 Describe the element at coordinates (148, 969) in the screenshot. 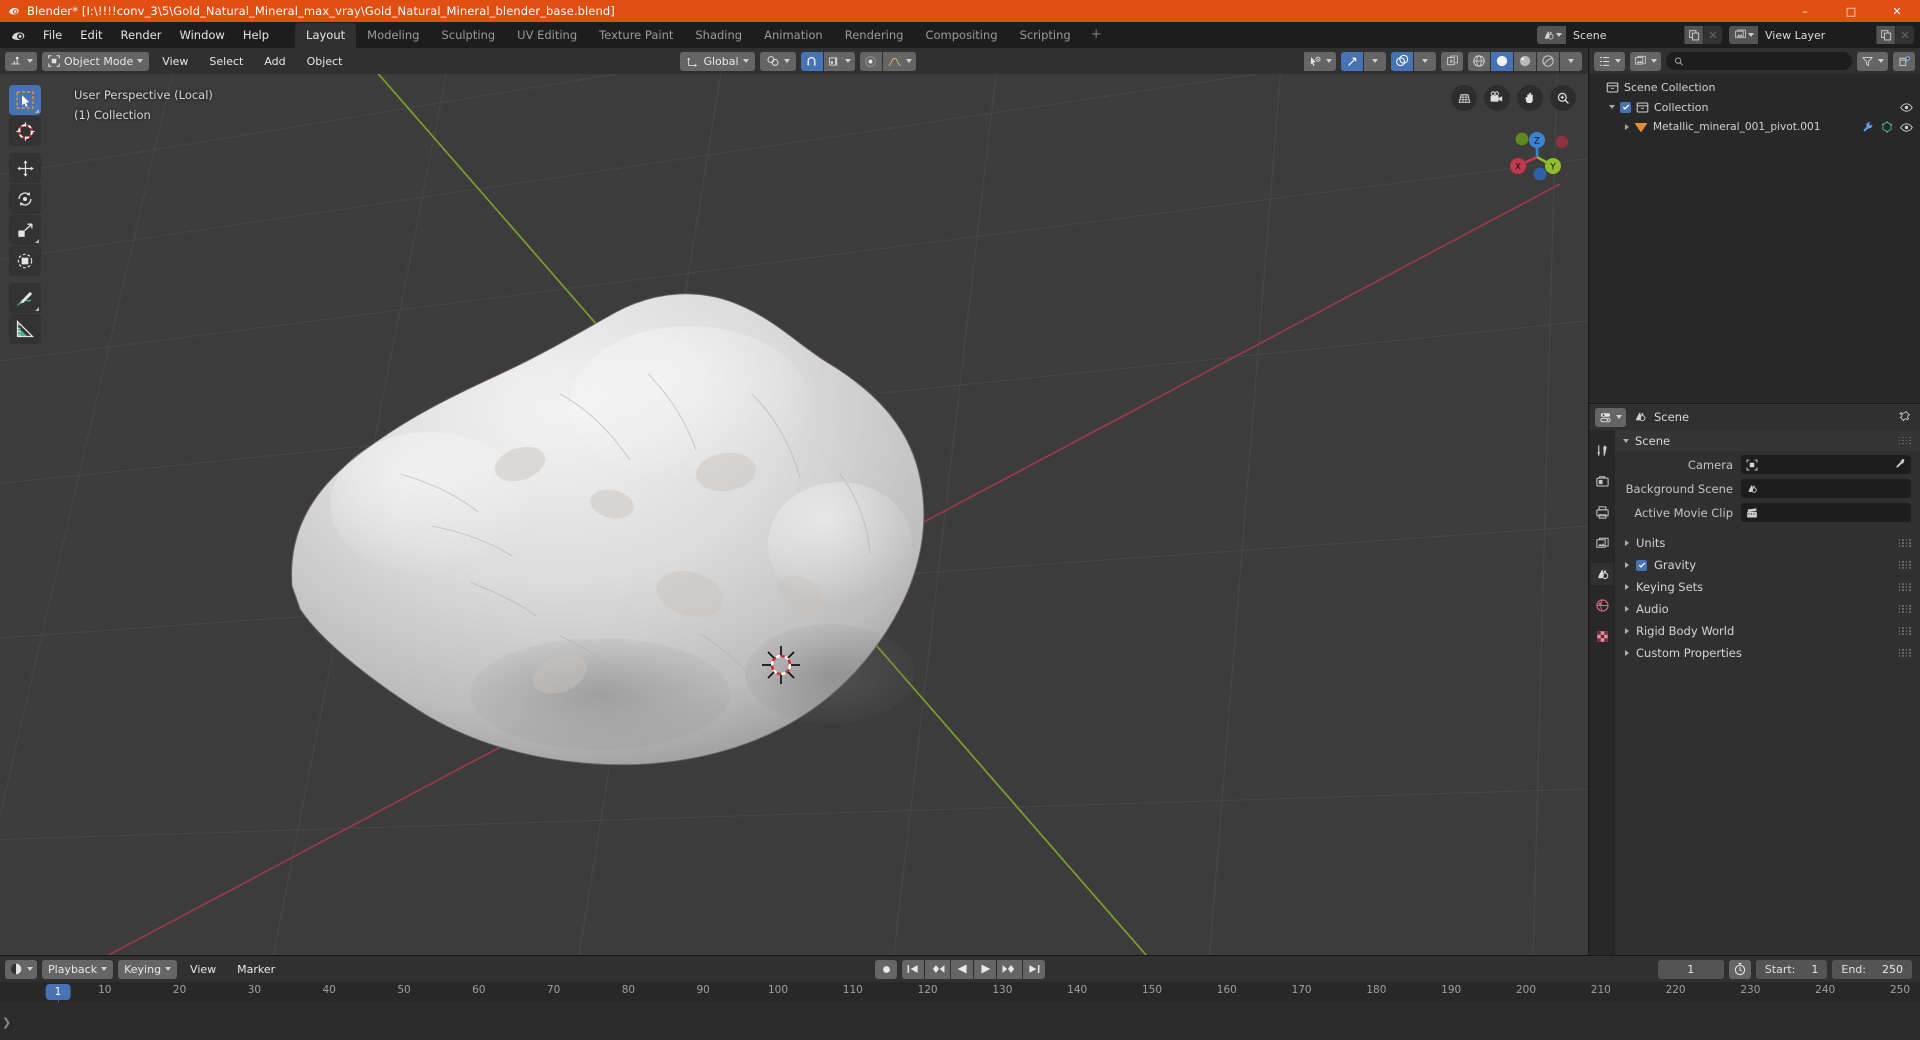

I see `keying-menu: Keying` at that location.